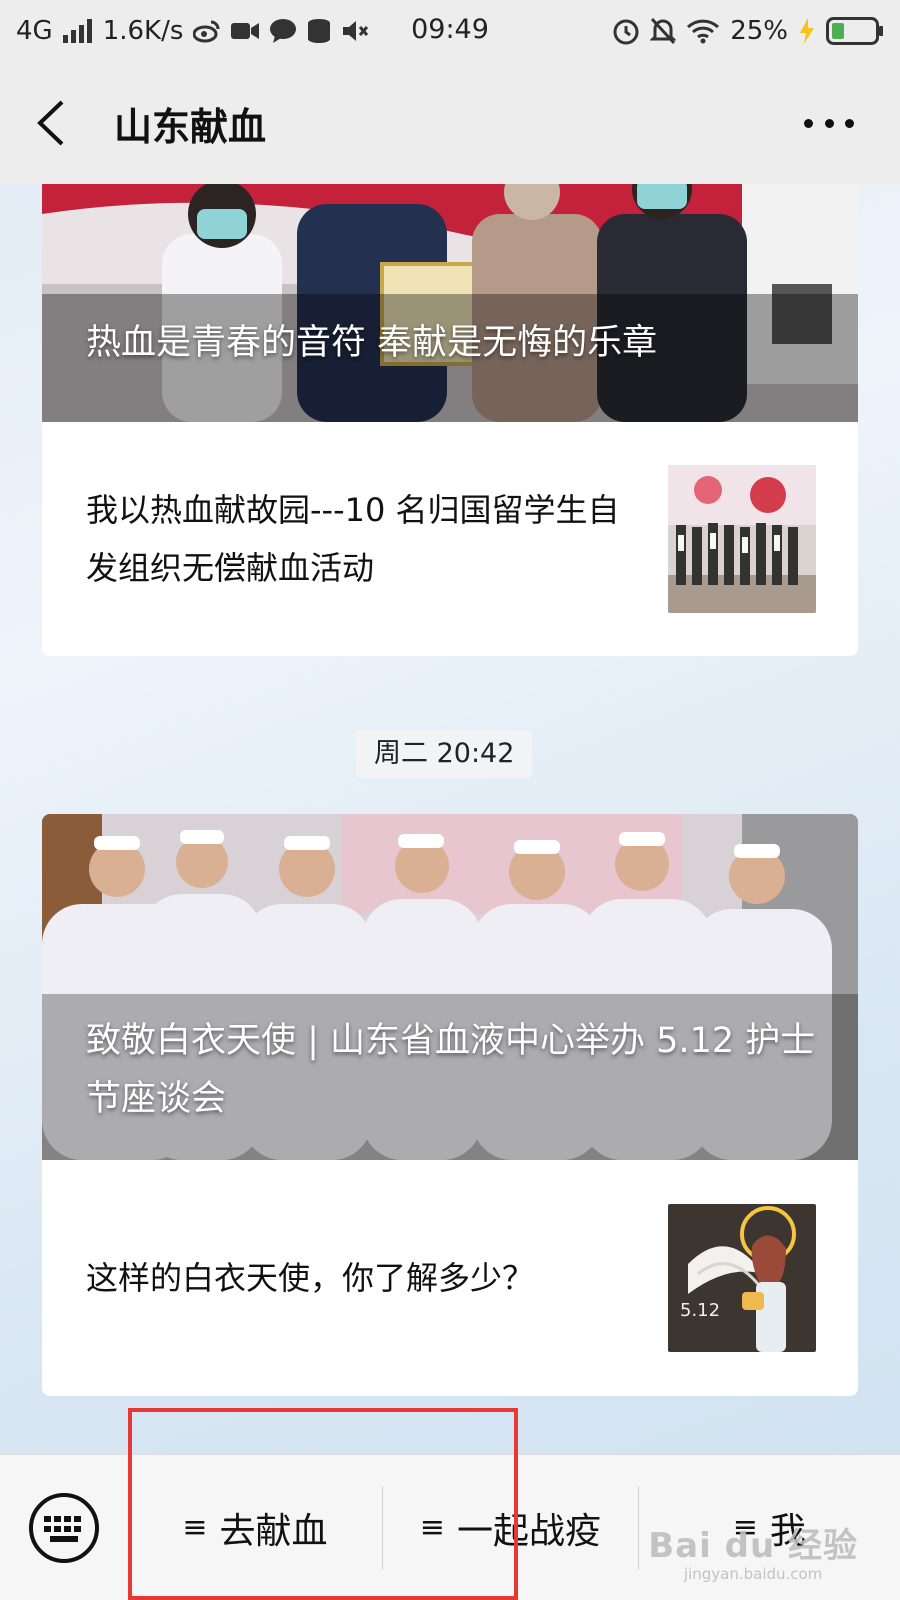  I want to click on wifi-icon, so click(703, 31).